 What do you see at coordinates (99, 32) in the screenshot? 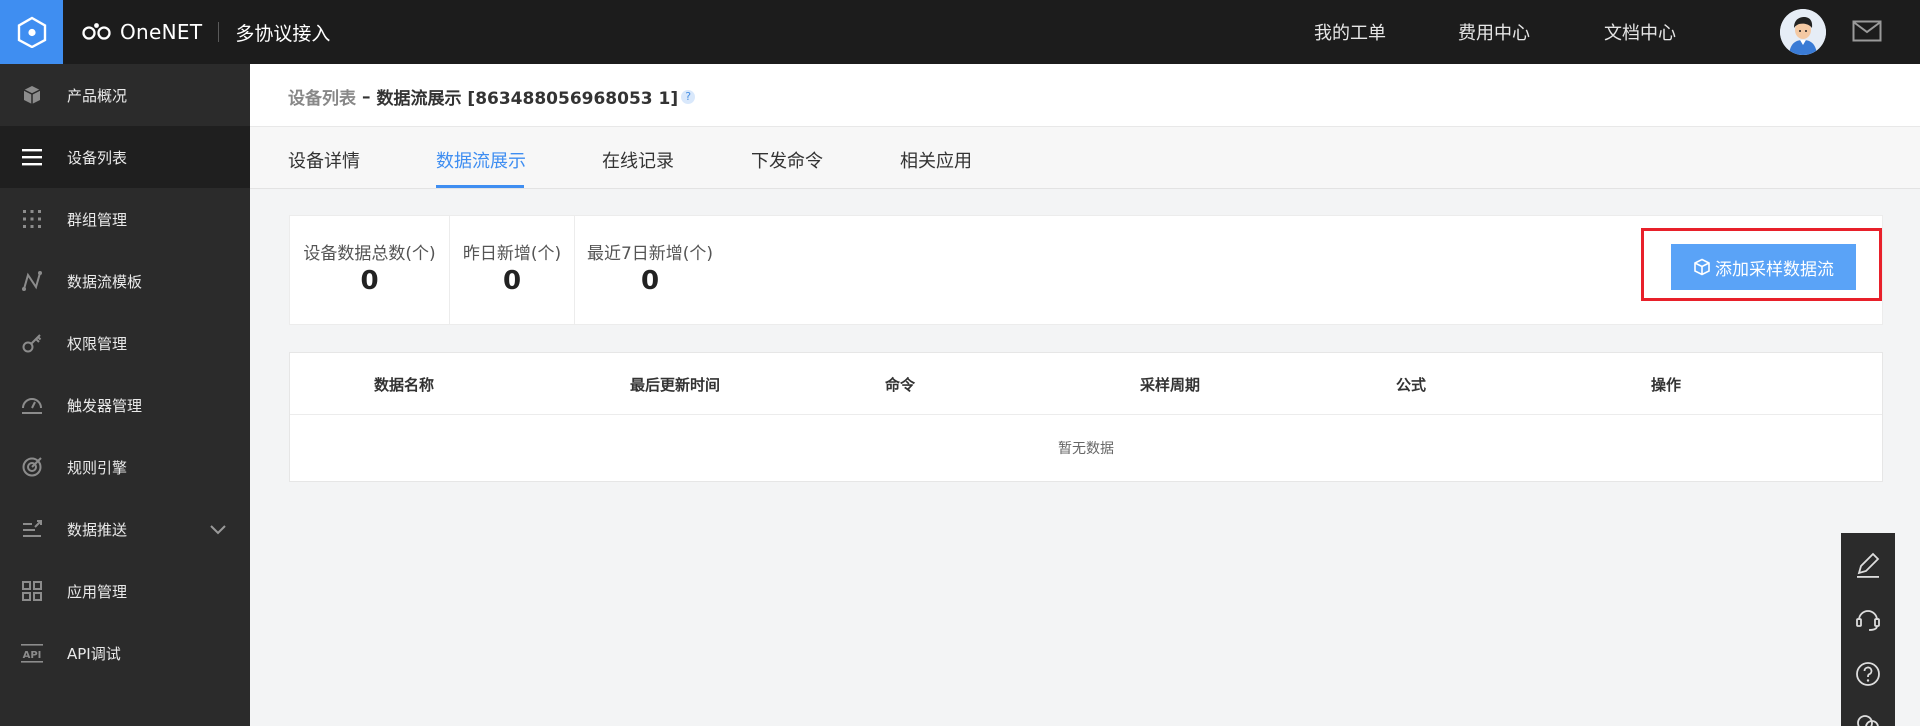
I see `onenet-logo-icon` at bounding box center [99, 32].